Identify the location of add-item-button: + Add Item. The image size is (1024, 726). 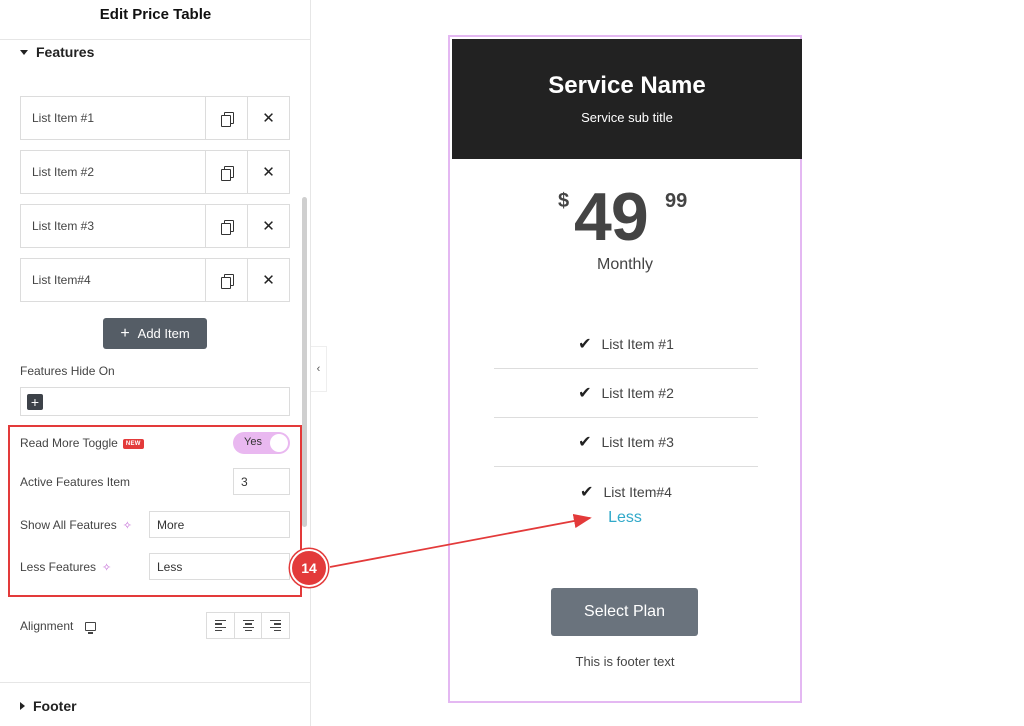
(155, 333).